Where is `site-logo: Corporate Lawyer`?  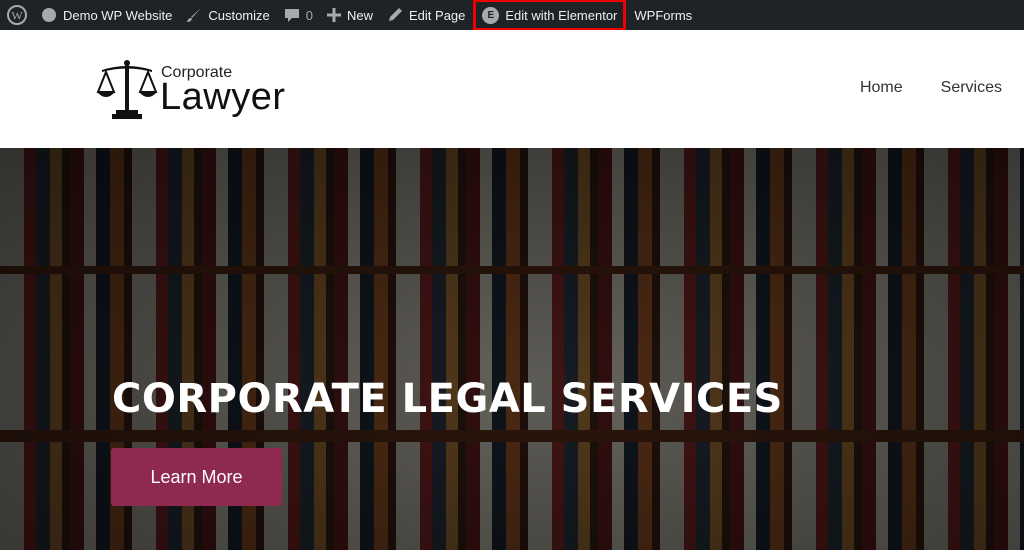
site-logo: Corporate Lawyer is located at coordinates (190, 89).